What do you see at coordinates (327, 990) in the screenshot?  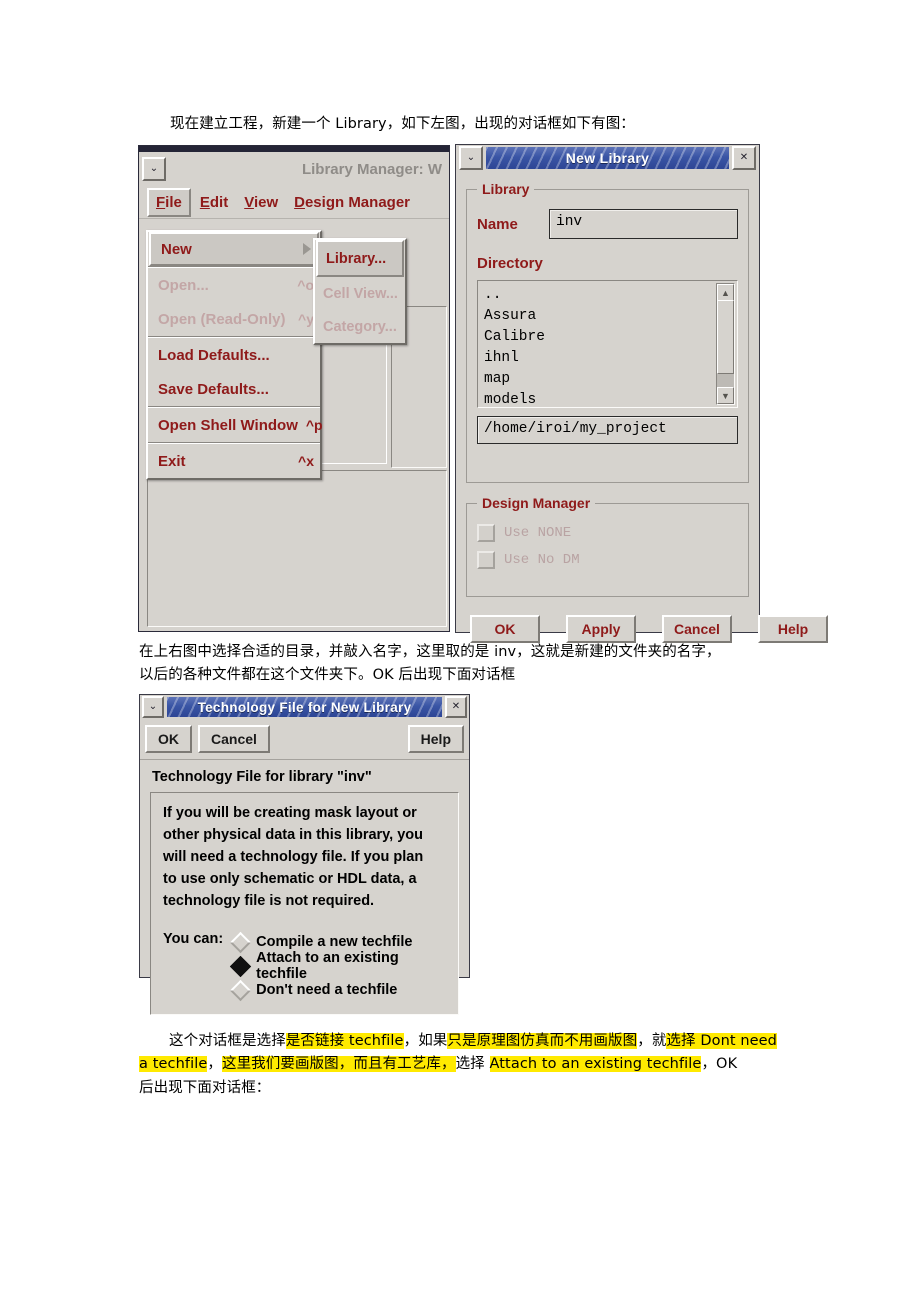 I see `option-dont-need-techfile-label: Don't need a techfile` at bounding box center [327, 990].